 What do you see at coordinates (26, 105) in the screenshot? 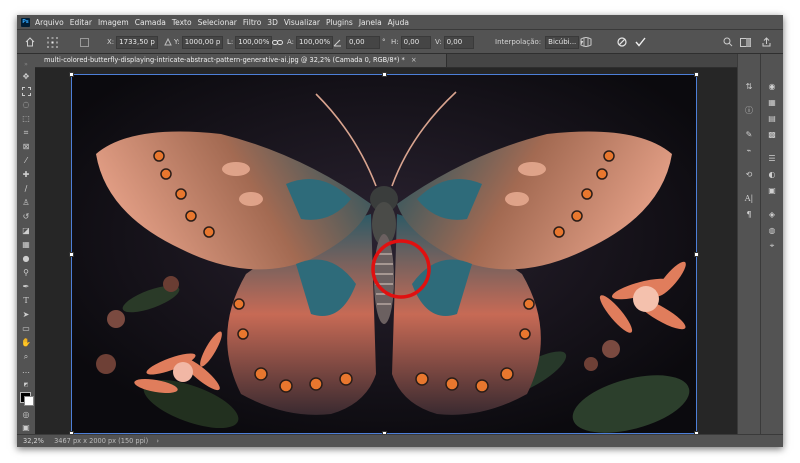
I see `lasso-tool-icon: ◌` at bounding box center [26, 105].